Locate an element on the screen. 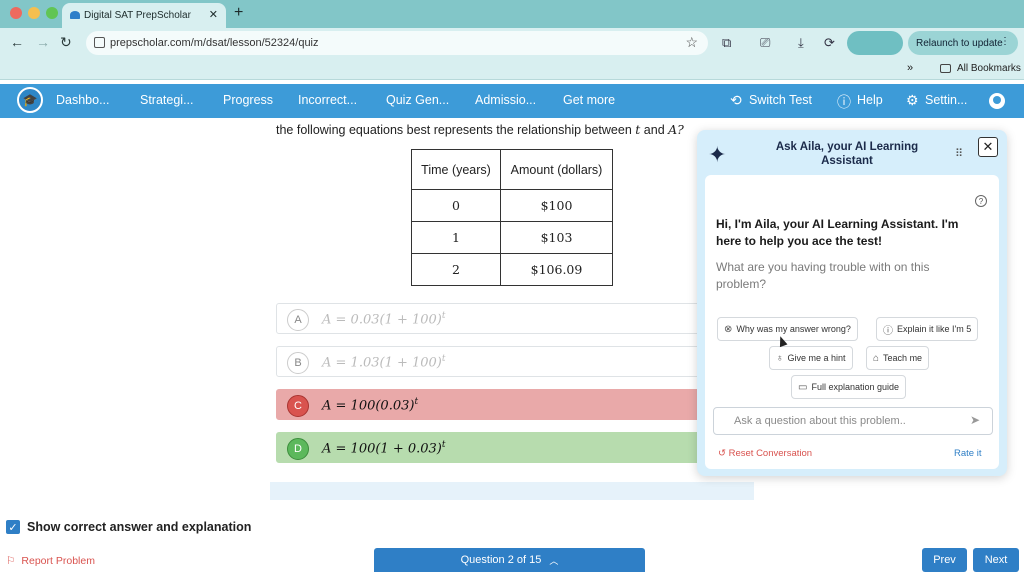 Image resolution: width=1024 pixels, height=572 pixels. show-answer-checkbox: ✓ is located at coordinates (13, 527).